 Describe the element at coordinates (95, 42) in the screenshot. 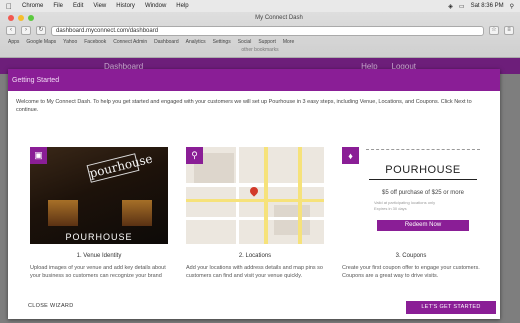

I see `bookmark-item: Facebook` at that location.